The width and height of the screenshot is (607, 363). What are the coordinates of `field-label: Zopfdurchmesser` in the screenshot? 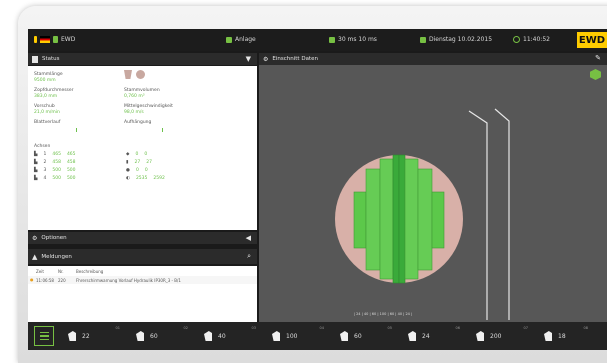 It's located at (54, 90).